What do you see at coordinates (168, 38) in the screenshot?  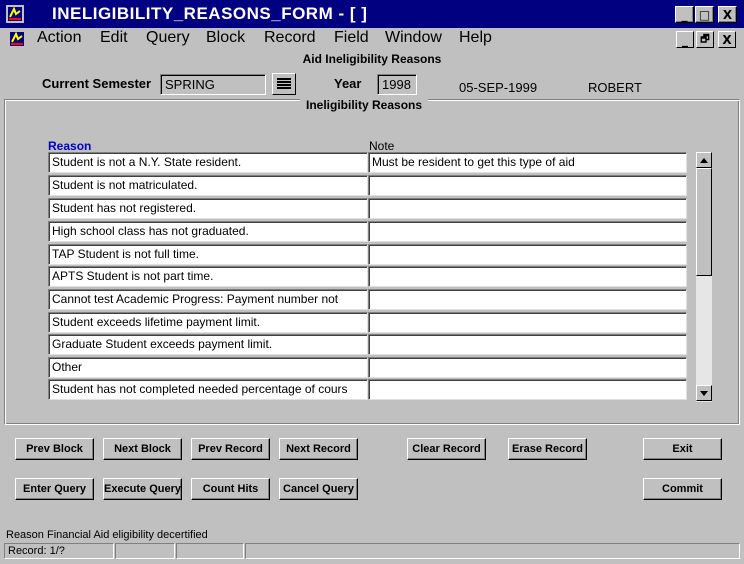 I see `menu-query: Query` at bounding box center [168, 38].